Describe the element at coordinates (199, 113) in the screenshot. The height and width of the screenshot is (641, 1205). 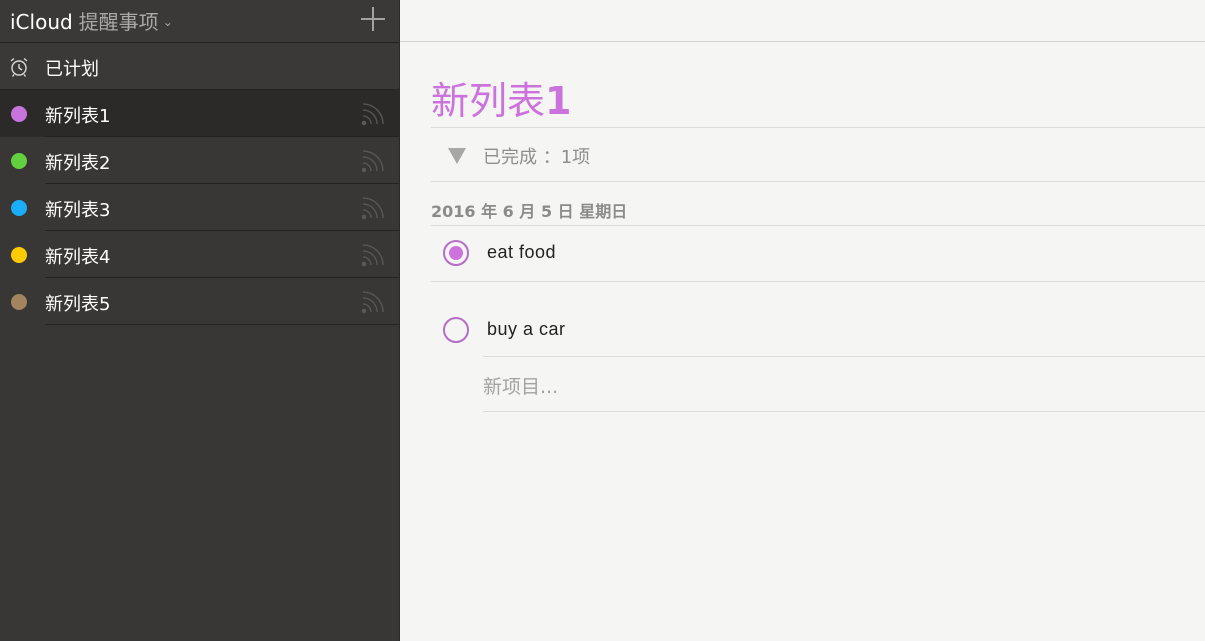
I see `sidebar-item-list-1: 新列表1` at that location.